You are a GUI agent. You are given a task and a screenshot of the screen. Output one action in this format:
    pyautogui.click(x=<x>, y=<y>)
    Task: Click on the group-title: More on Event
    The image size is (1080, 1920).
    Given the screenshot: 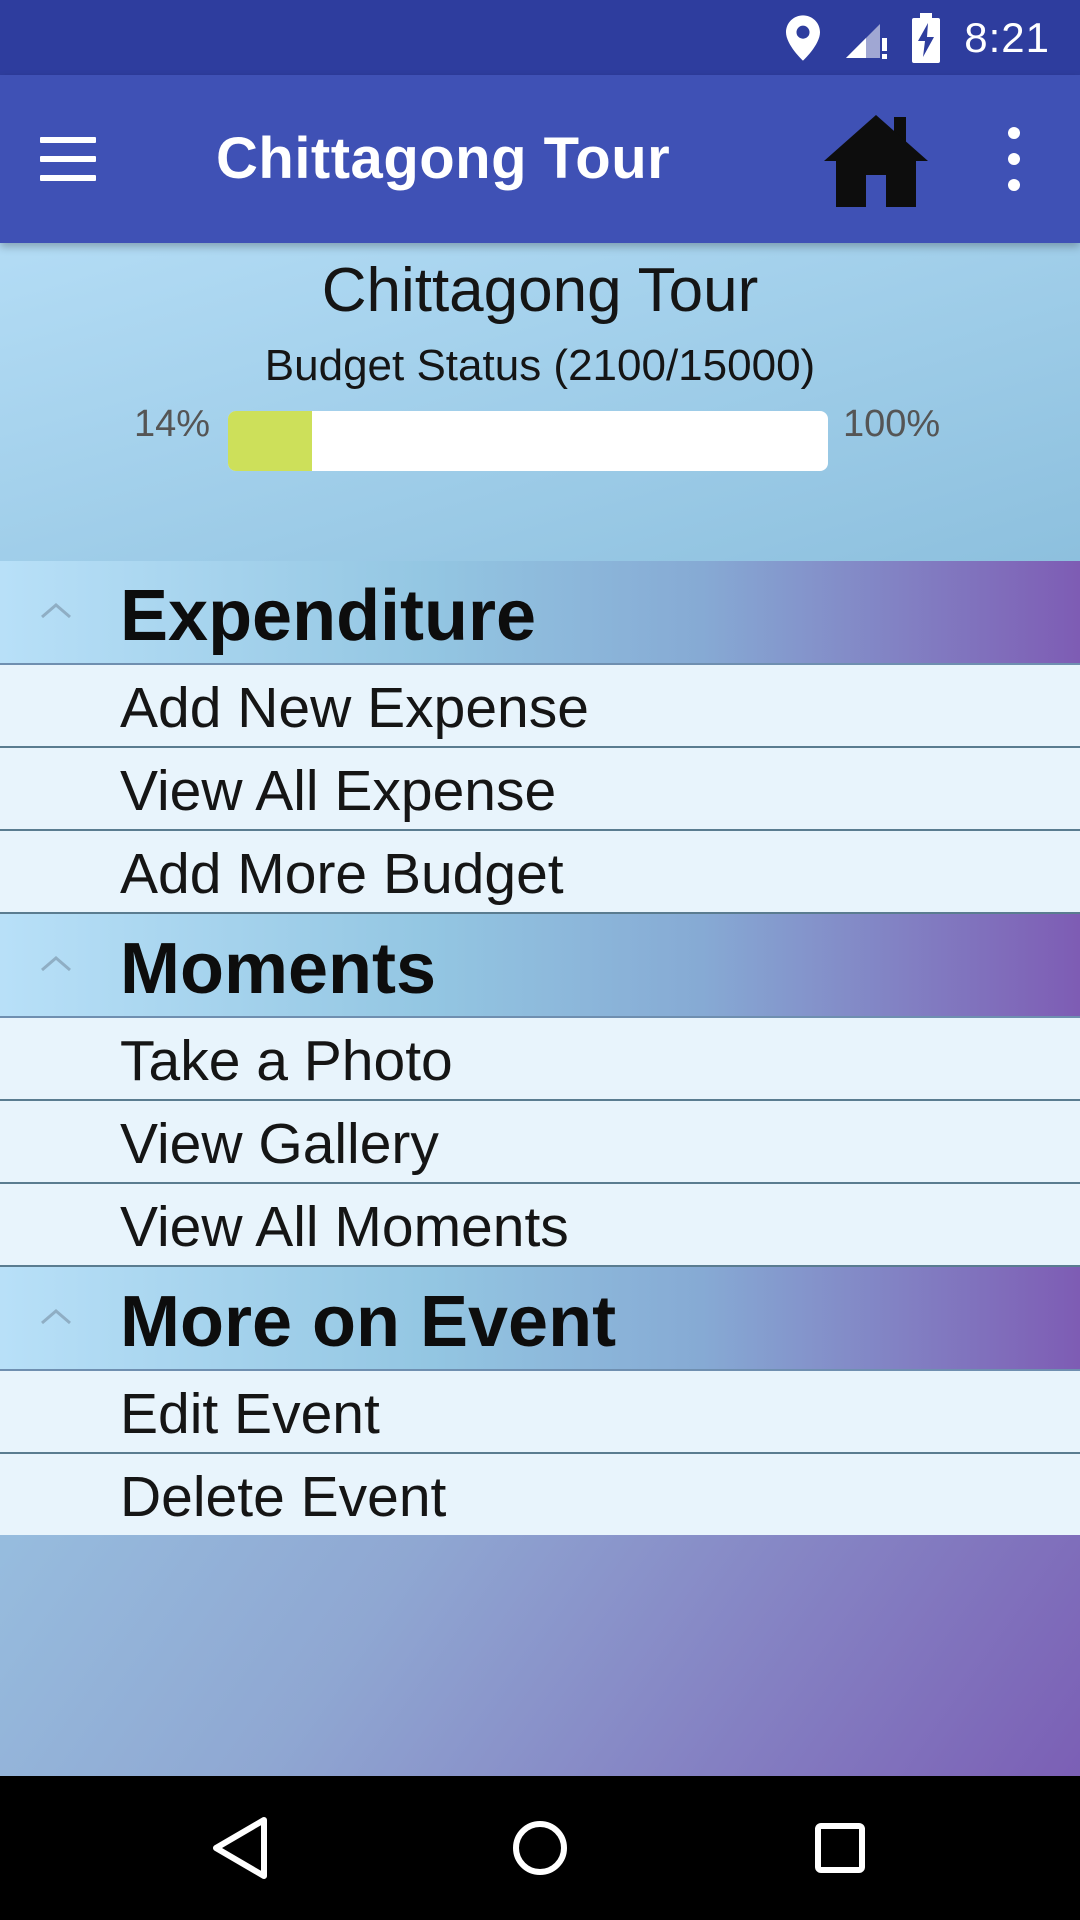 What is the action you would take?
    pyautogui.click(x=368, y=1322)
    